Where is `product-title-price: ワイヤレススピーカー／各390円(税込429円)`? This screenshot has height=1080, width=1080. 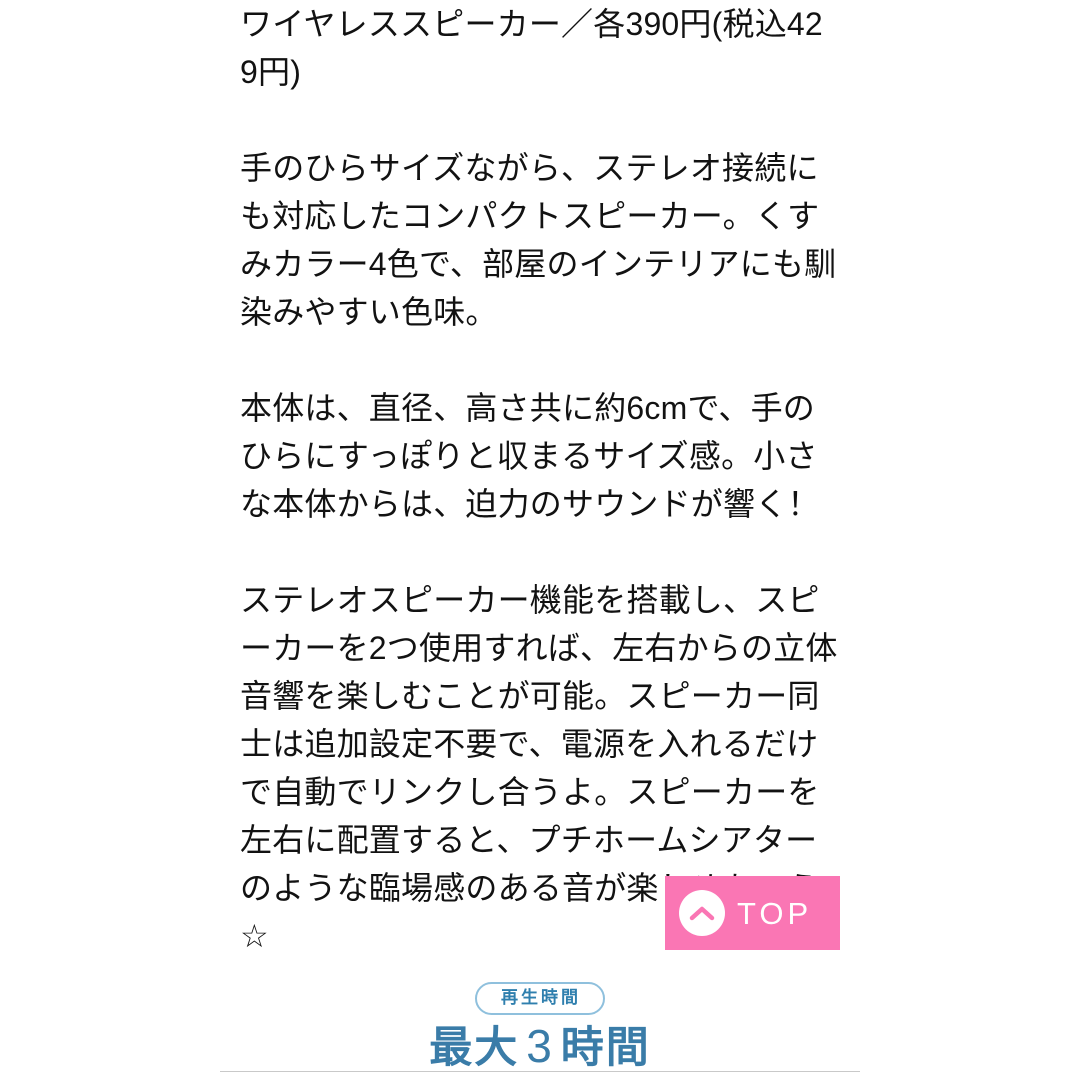
product-title-price: ワイヤレススピーカー／各390円(税込429円) is located at coordinates (531, 48).